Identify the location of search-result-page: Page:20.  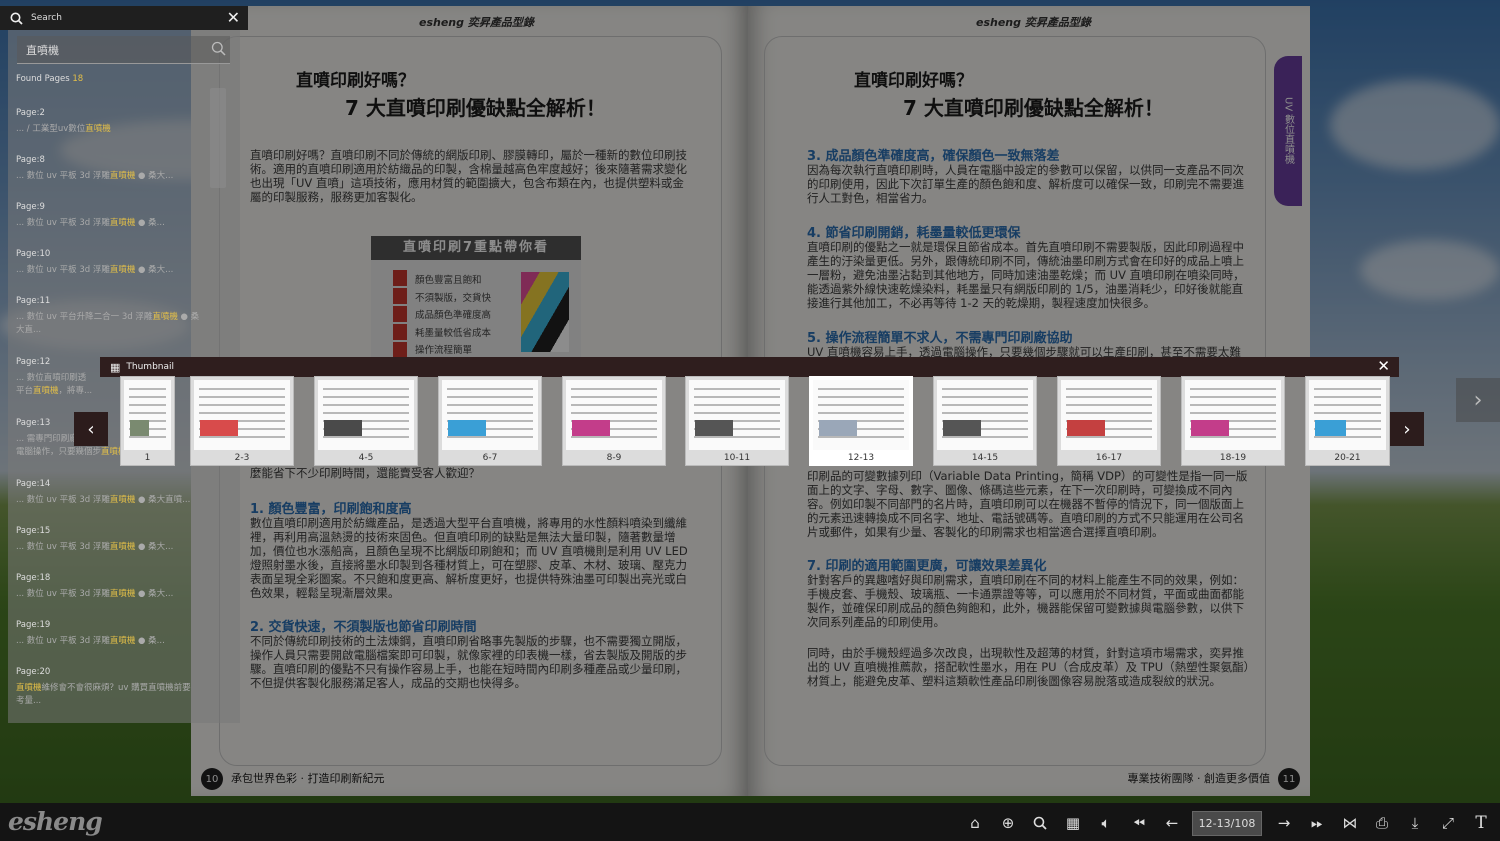
(33, 672).